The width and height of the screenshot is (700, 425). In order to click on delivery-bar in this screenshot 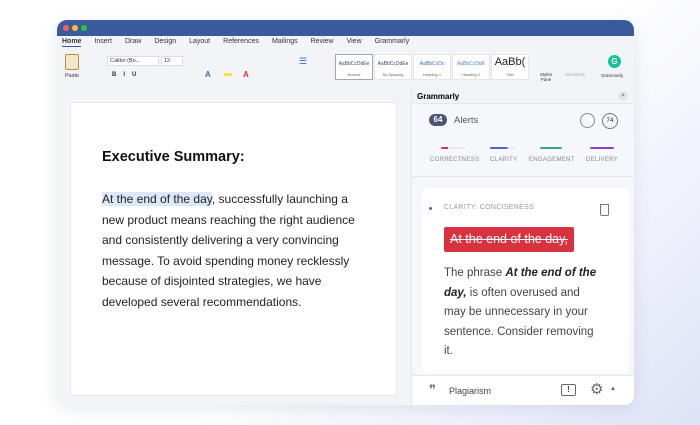, I will do `click(602, 148)`.